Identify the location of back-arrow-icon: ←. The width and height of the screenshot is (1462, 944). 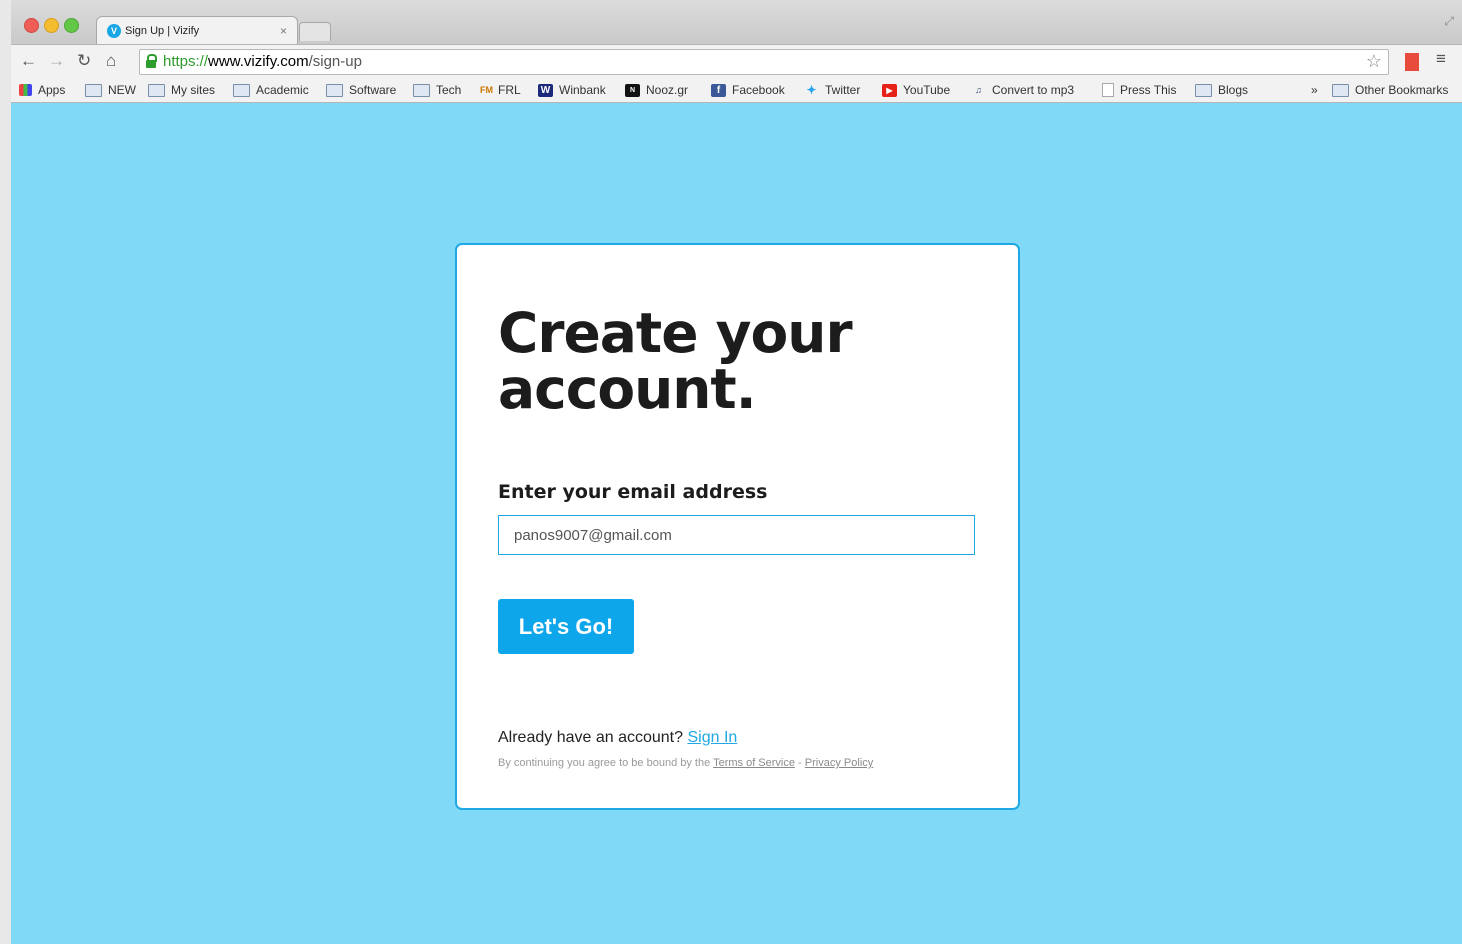
(28, 61).